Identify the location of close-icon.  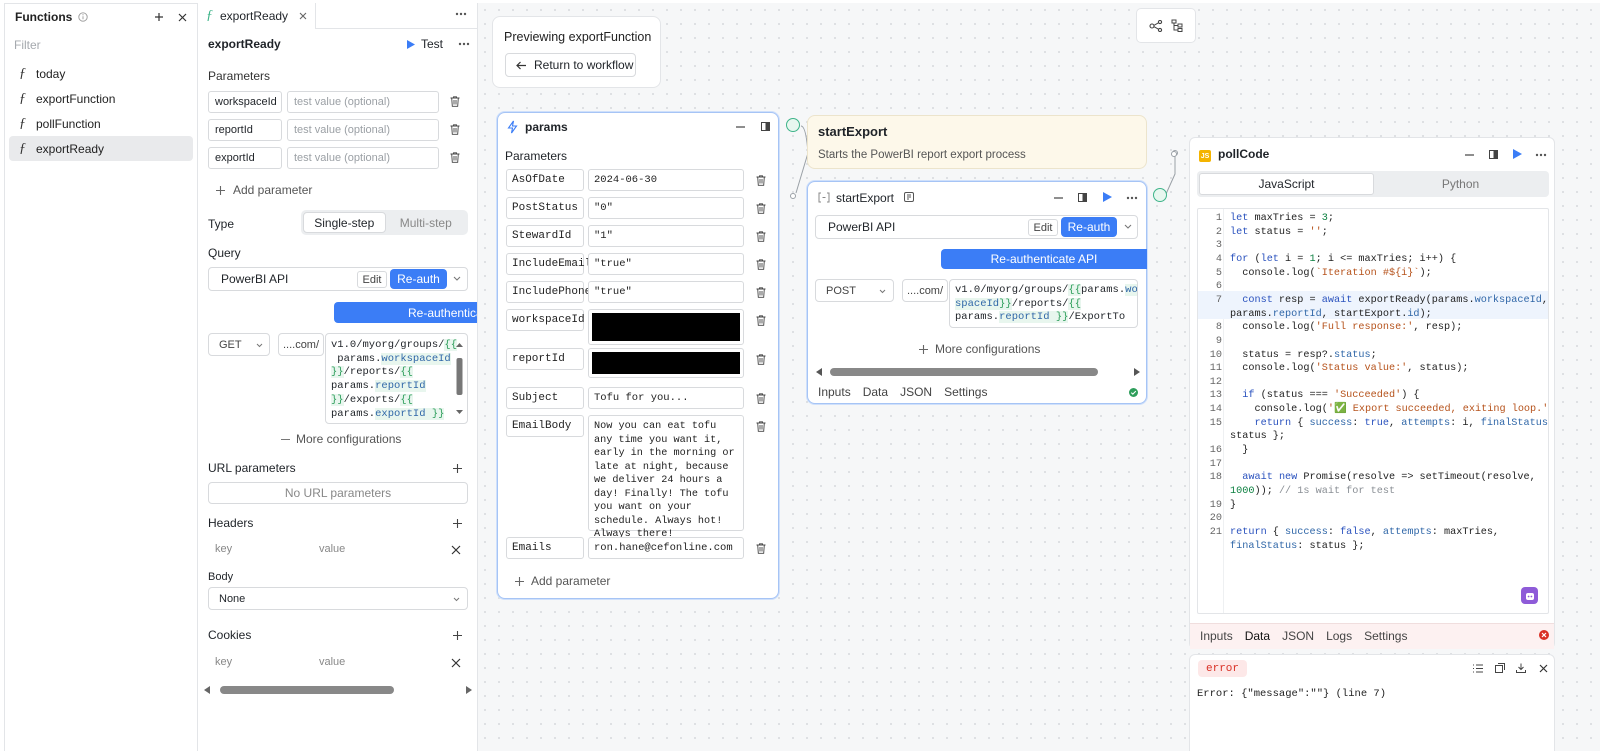
(182, 17).